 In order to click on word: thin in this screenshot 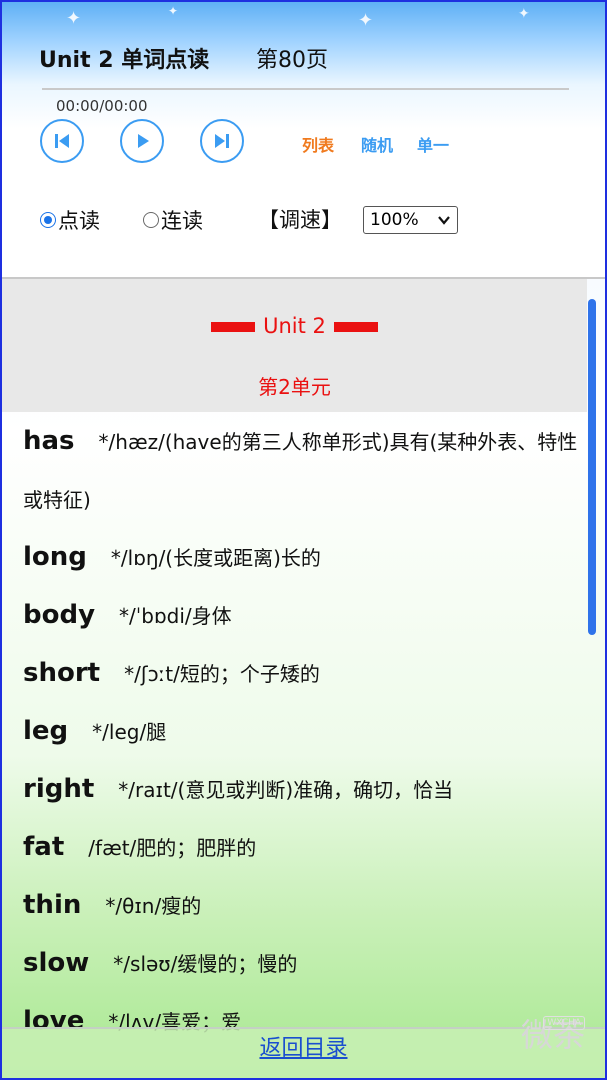, I will do `click(52, 905)`.